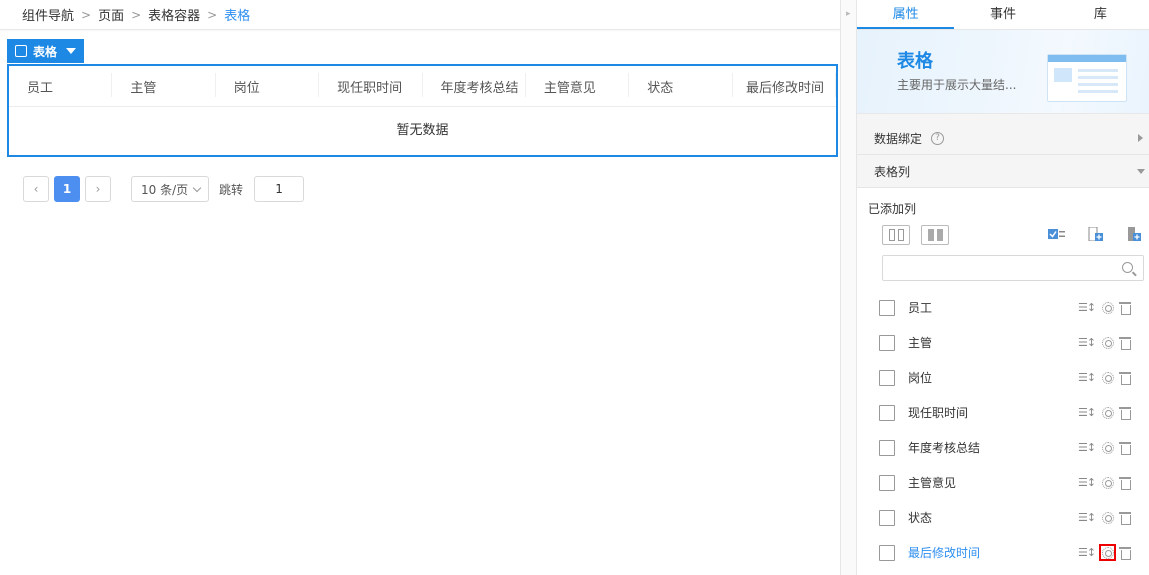  Describe the element at coordinates (1133, 234) in the screenshot. I see `add-column-after-icon` at that location.